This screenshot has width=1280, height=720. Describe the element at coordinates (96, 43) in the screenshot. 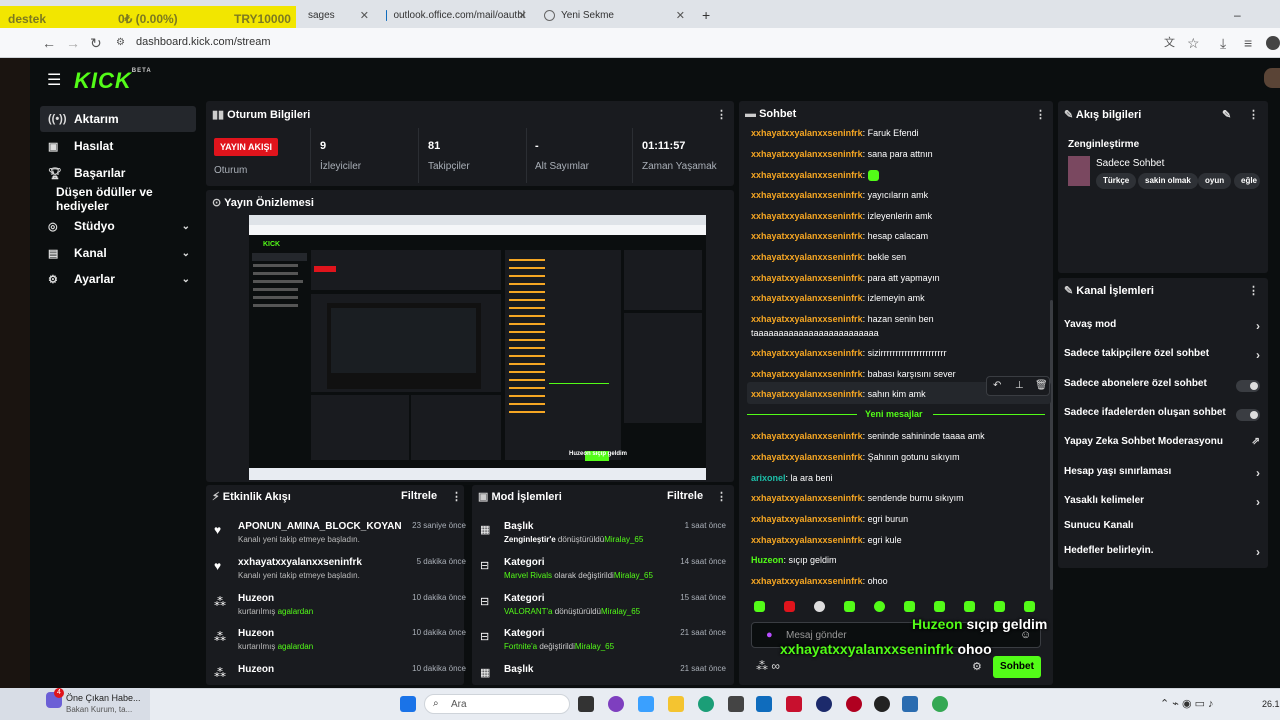

I see `reload-icon: ↻` at that location.